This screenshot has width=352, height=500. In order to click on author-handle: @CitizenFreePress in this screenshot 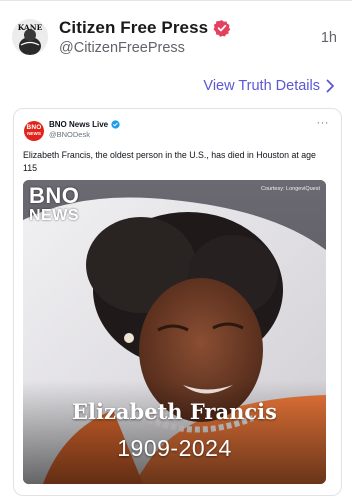, I will do `click(122, 48)`.